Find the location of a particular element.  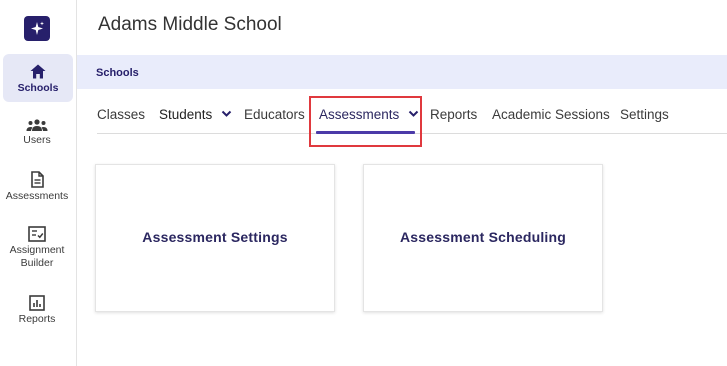

sparkle-icon is located at coordinates (37, 28).